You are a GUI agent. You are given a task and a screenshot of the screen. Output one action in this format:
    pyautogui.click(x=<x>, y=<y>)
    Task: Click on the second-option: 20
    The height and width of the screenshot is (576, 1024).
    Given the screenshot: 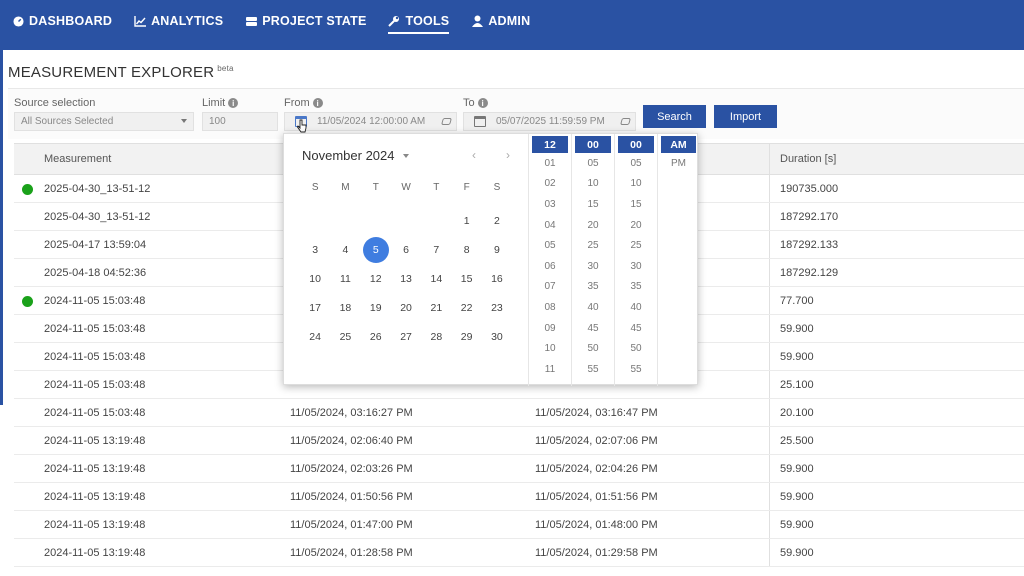 What is the action you would take?
    pyautogui.click(x=636, y=225)
    